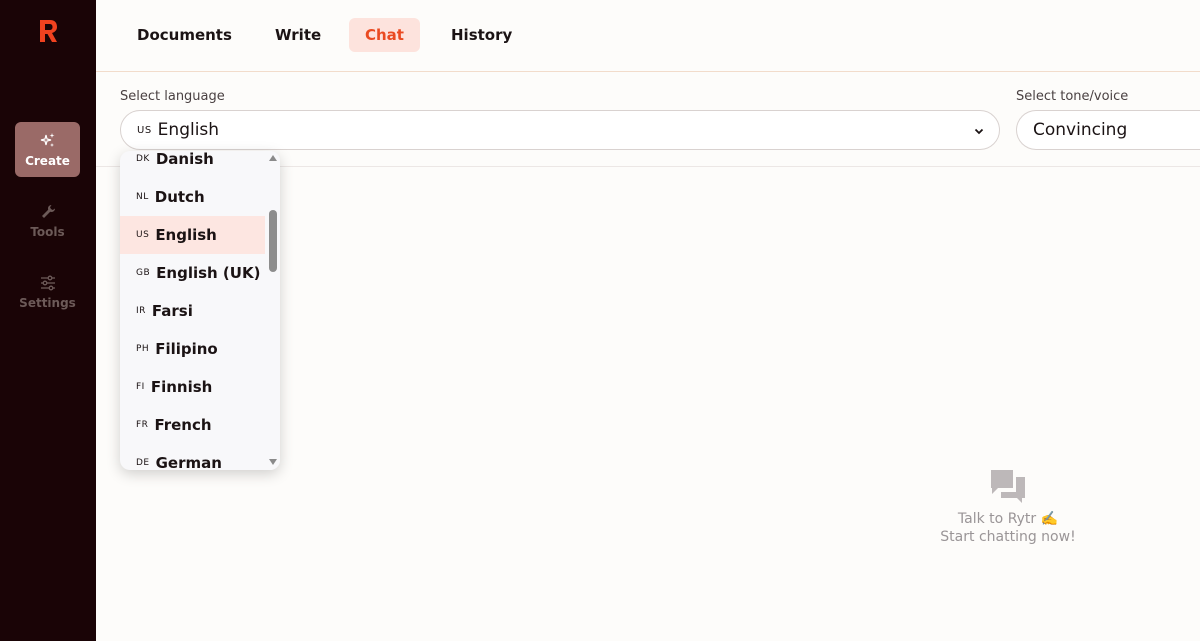 The image size is (1200, 641). I want to click on chat-empty-title: Talk to Rytr ✍️, so click(1008, 519).